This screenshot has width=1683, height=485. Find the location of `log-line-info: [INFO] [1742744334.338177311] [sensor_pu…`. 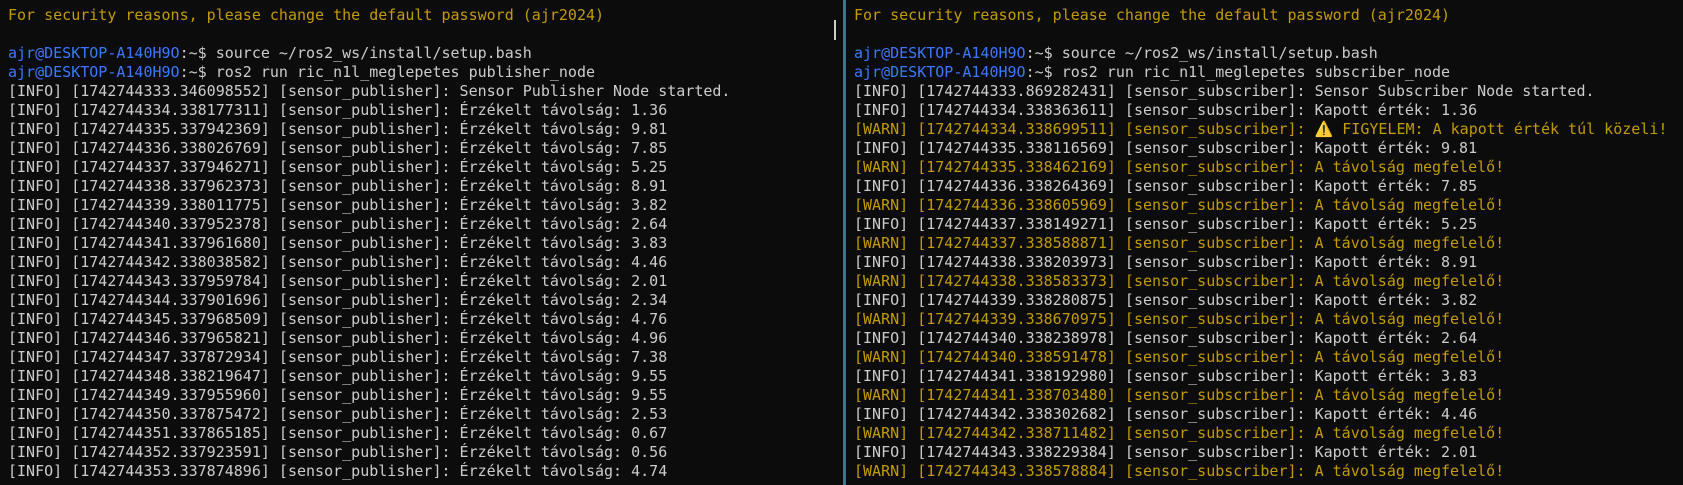

log-line-info: [INFO] [1742744334.338177311] [sensor_pu… is located at coordinates (338, 110).